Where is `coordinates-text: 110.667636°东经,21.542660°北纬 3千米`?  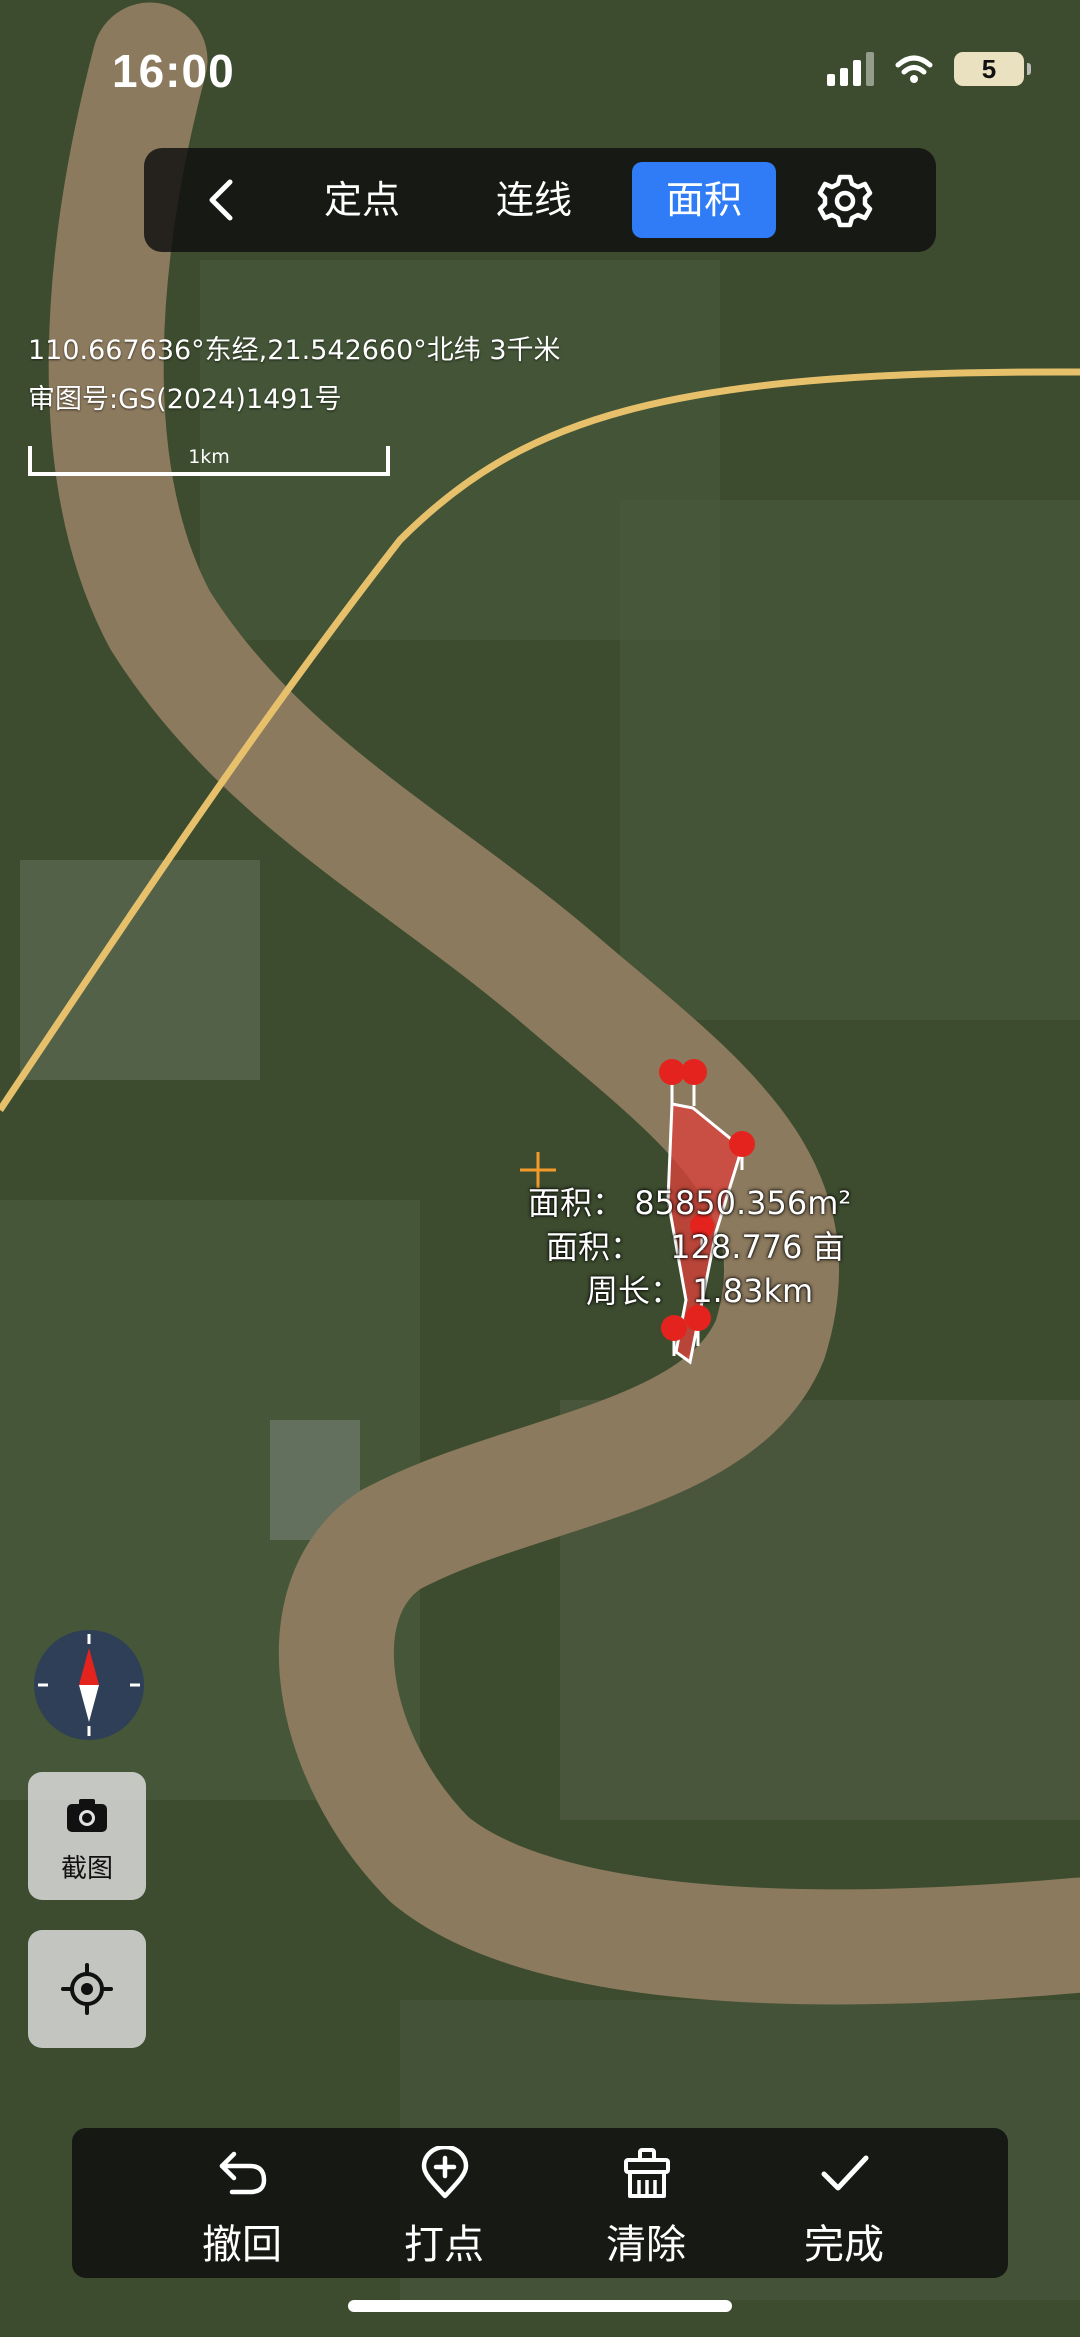 coordinates-text: 110.667636°东经,21.542660°北纬 3千米 is located at coordinates (294, 350).